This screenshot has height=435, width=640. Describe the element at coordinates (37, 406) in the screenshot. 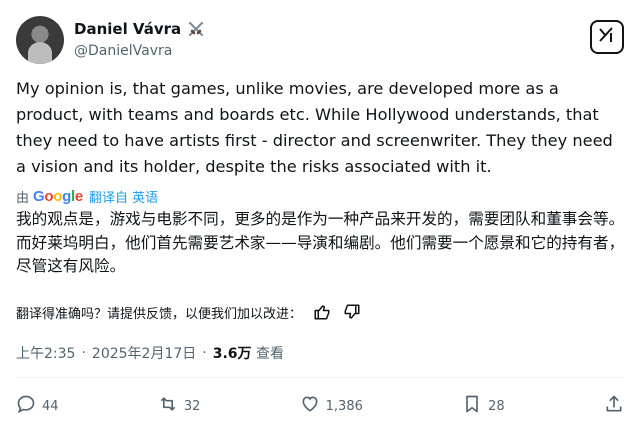

I see `reply-button: 44` at that location.